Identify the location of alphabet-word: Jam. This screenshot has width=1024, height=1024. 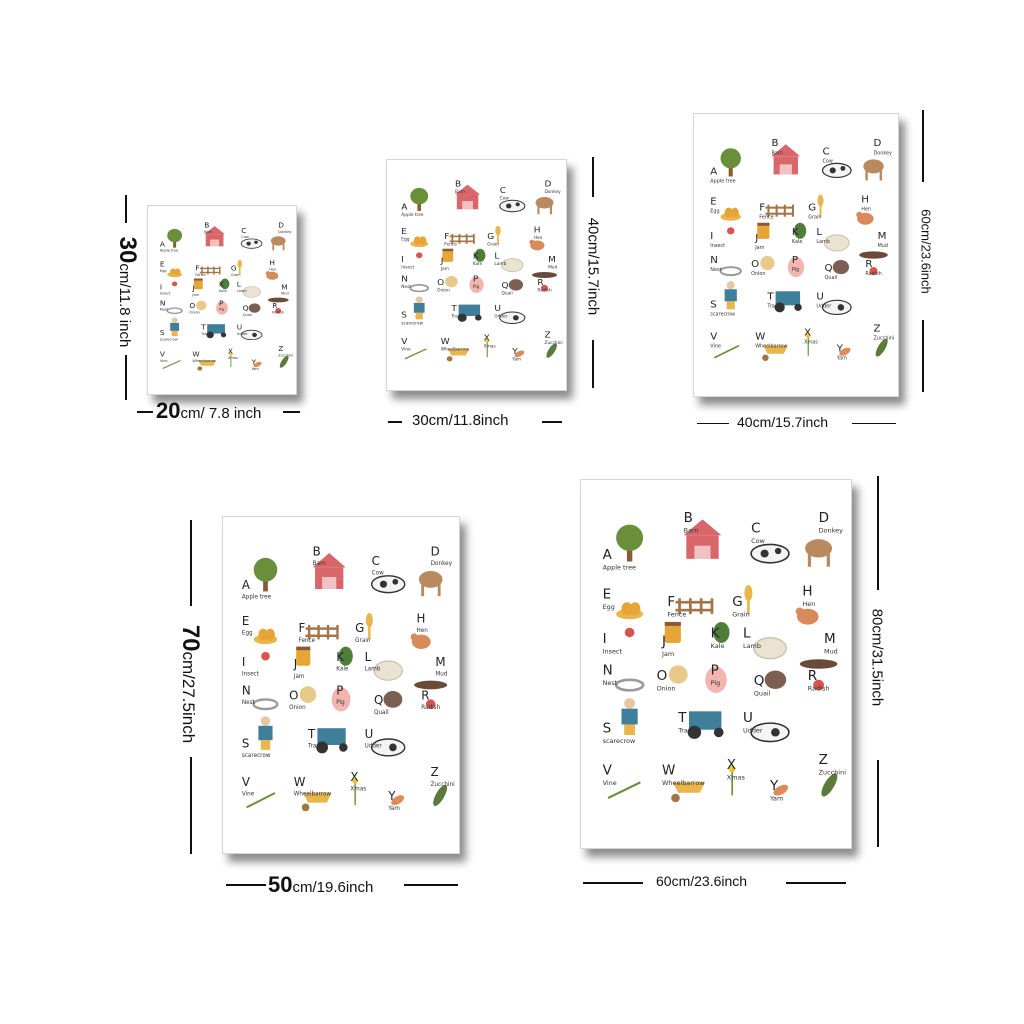
(299, 677).